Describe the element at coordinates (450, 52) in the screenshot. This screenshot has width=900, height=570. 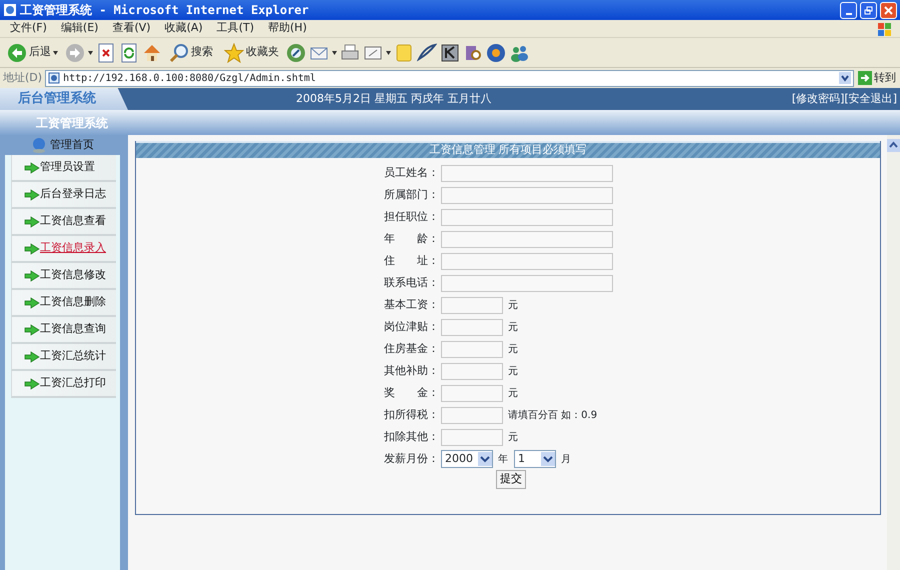
I see `k-square-icon` at that location.